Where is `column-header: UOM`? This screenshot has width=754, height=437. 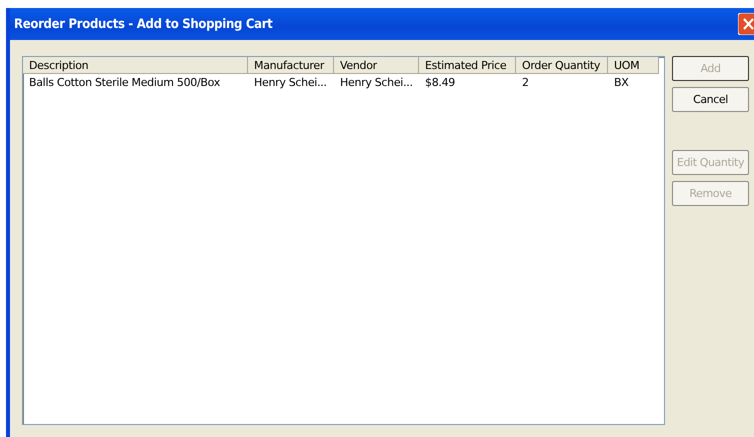 column-header: UOM is located at coordinates (633, 65).